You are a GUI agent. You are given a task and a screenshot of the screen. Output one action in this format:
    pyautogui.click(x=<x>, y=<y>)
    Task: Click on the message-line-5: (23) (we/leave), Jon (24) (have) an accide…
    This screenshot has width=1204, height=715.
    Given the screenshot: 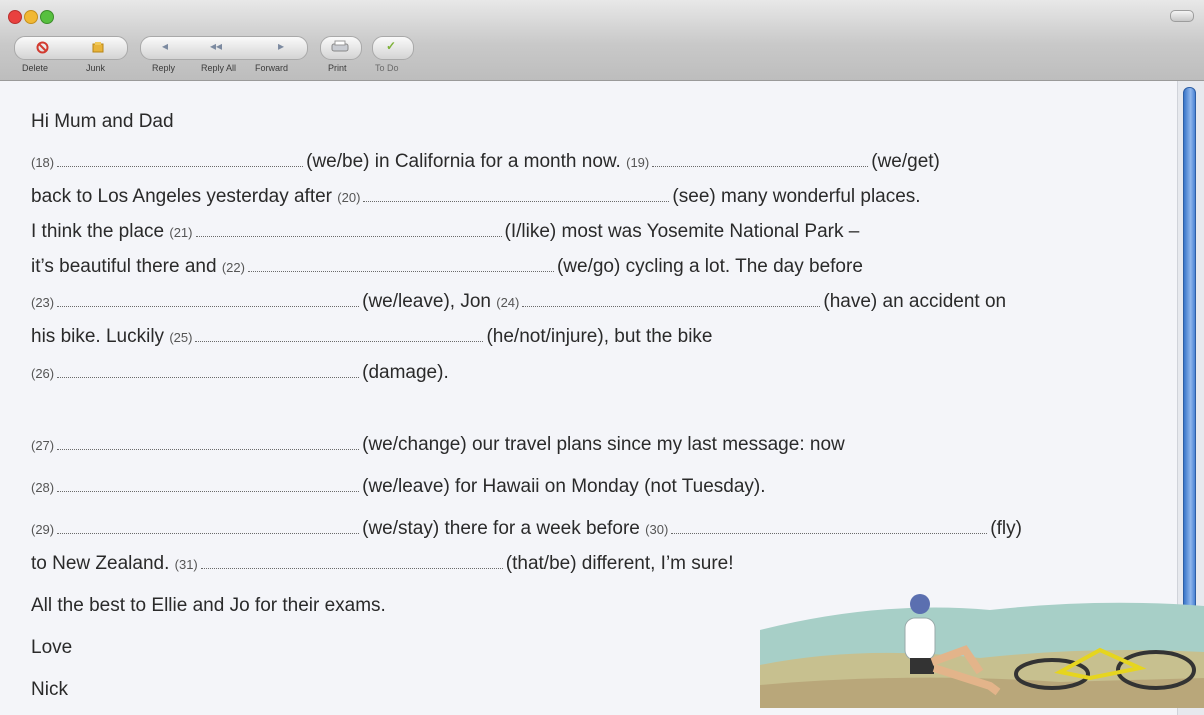 What is the action you would take?
    pyautogui.click(x=518, y=302)
    